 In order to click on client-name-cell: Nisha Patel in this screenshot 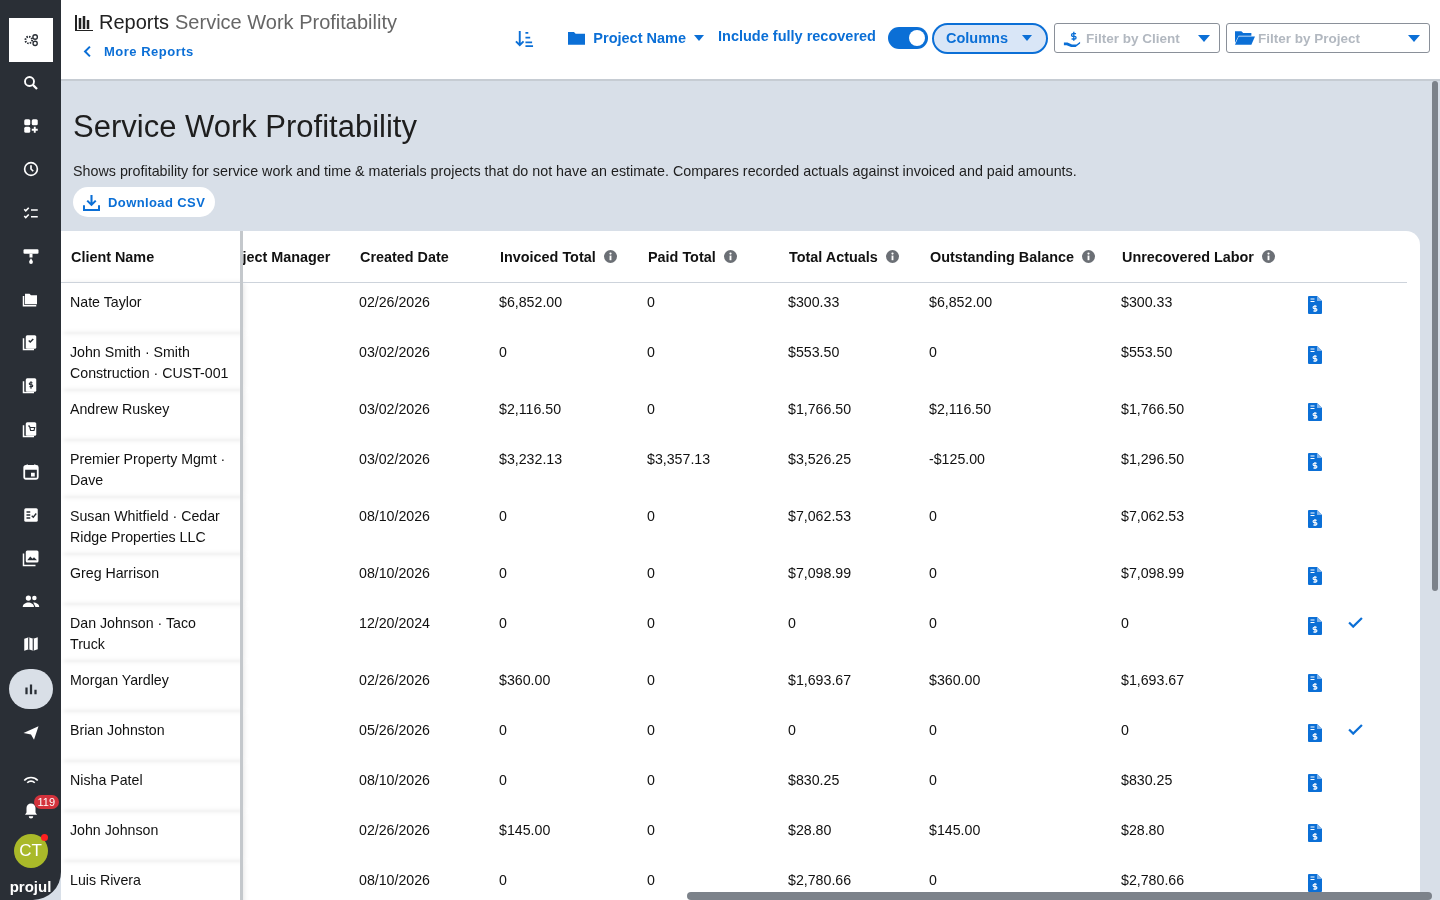, I will do `click(106, 780)`.